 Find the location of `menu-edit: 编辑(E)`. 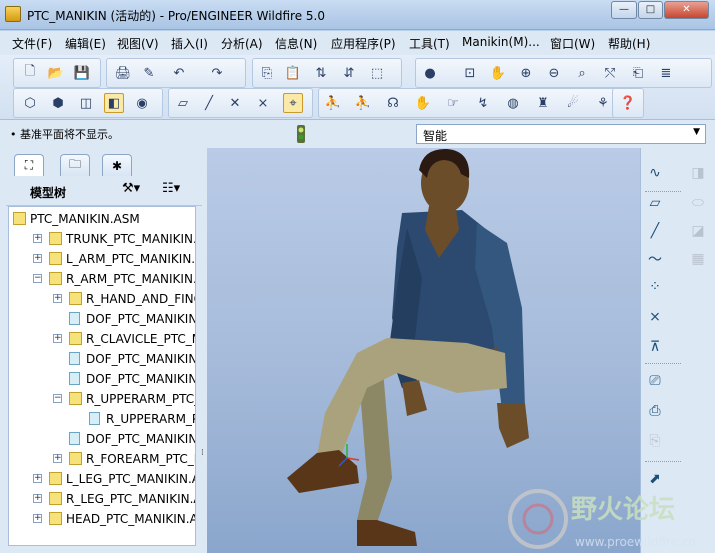

menu-edit: 编辑(E) is located at coordinates (85, 43).